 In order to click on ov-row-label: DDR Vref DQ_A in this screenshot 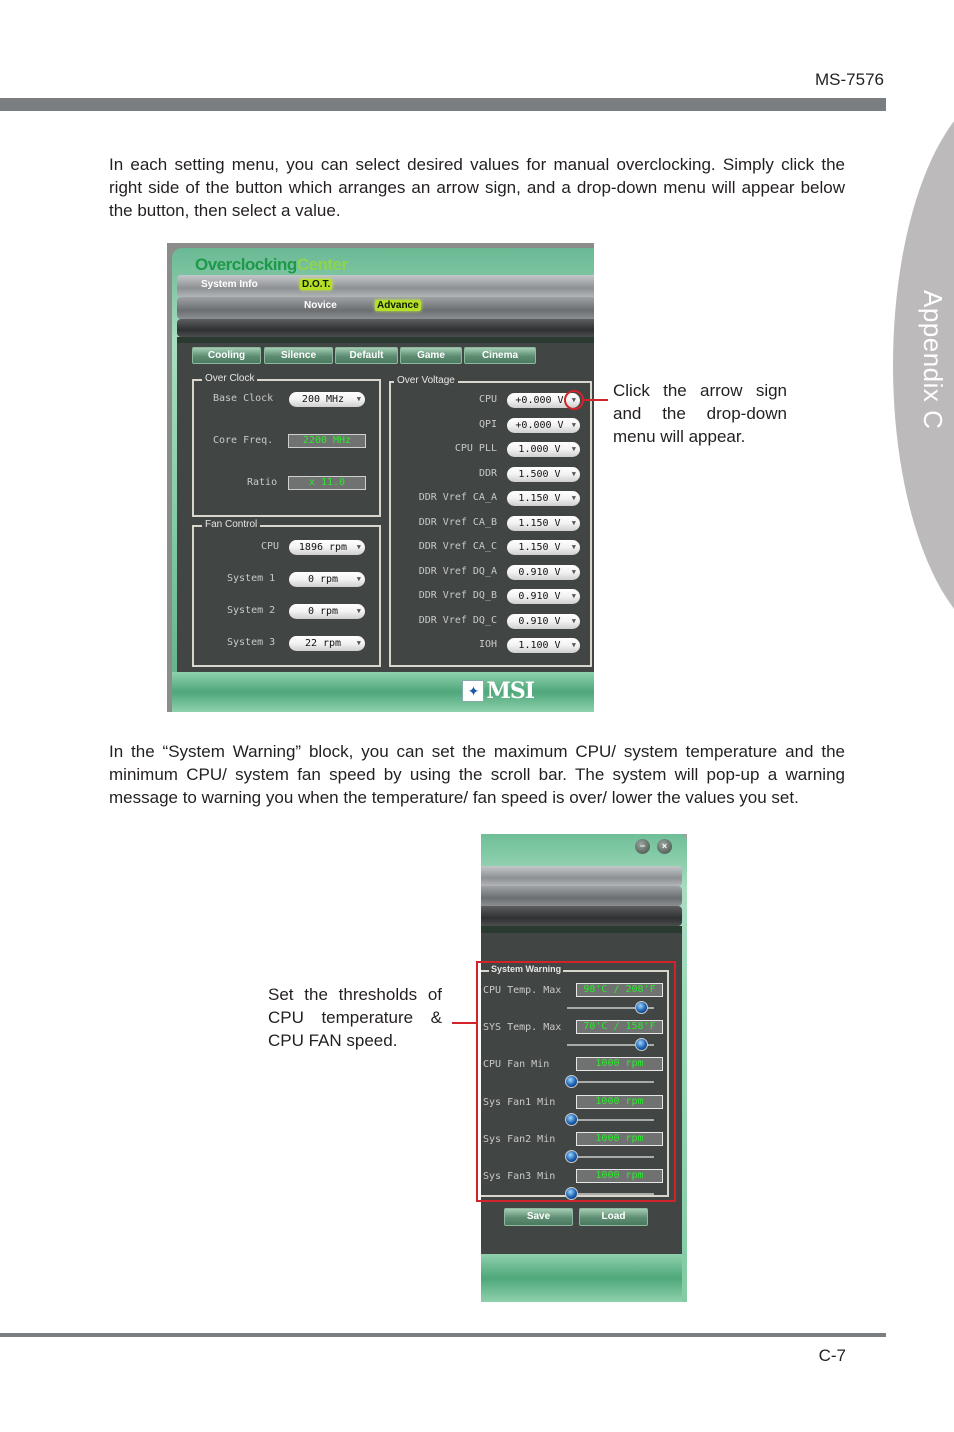, I will do `click(457, 571)`.